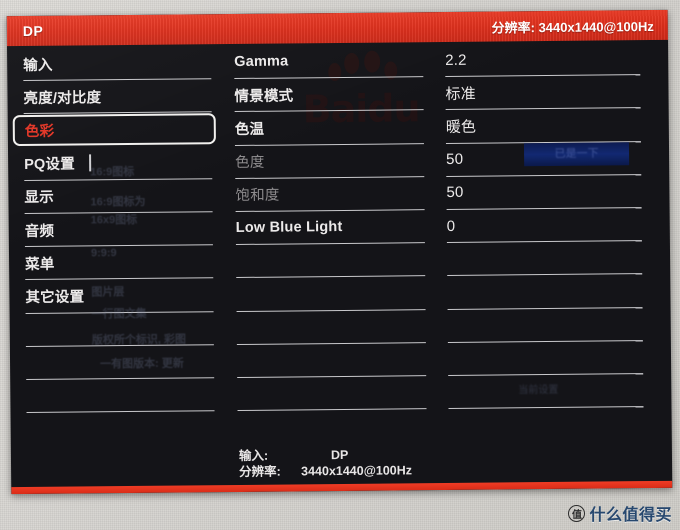 The image size is (680, 530). What do you see at coordinates (543, 126) in the screenshot?
I see `value-row-color-temperature: 暖色` at bounding box center [543, 126].